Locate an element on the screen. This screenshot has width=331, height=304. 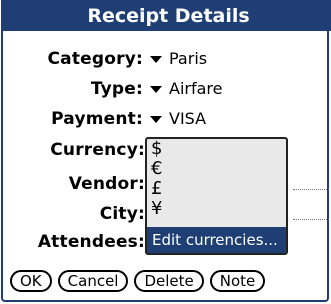
button-bar: OK Cancel Delete Note is located at coordinates (138, 281).